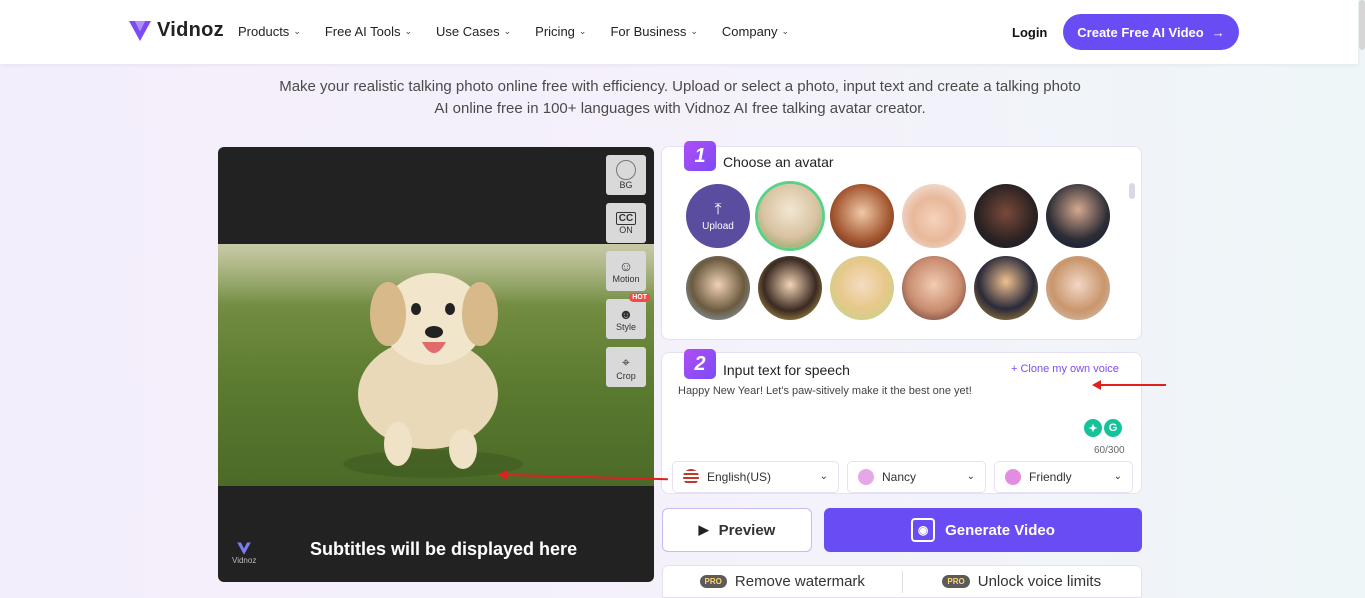 The width and height of the screenshot is (1365, 598). Describe the element at coordinates (718, 226) in the screenshot. I see `upload-label: Upload` at that location.